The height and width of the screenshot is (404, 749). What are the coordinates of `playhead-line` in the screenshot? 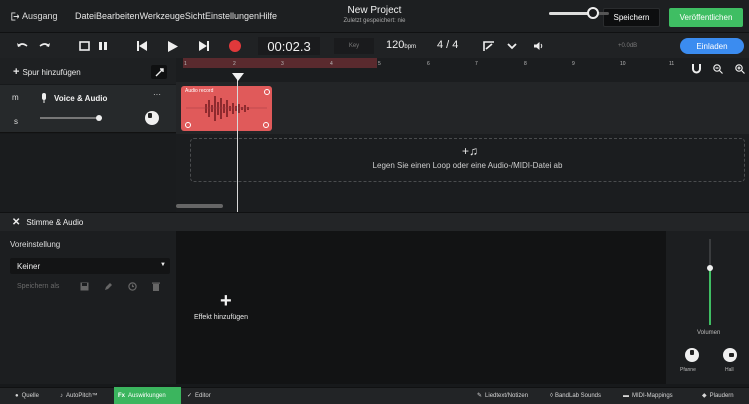 It's located at (237, 144).